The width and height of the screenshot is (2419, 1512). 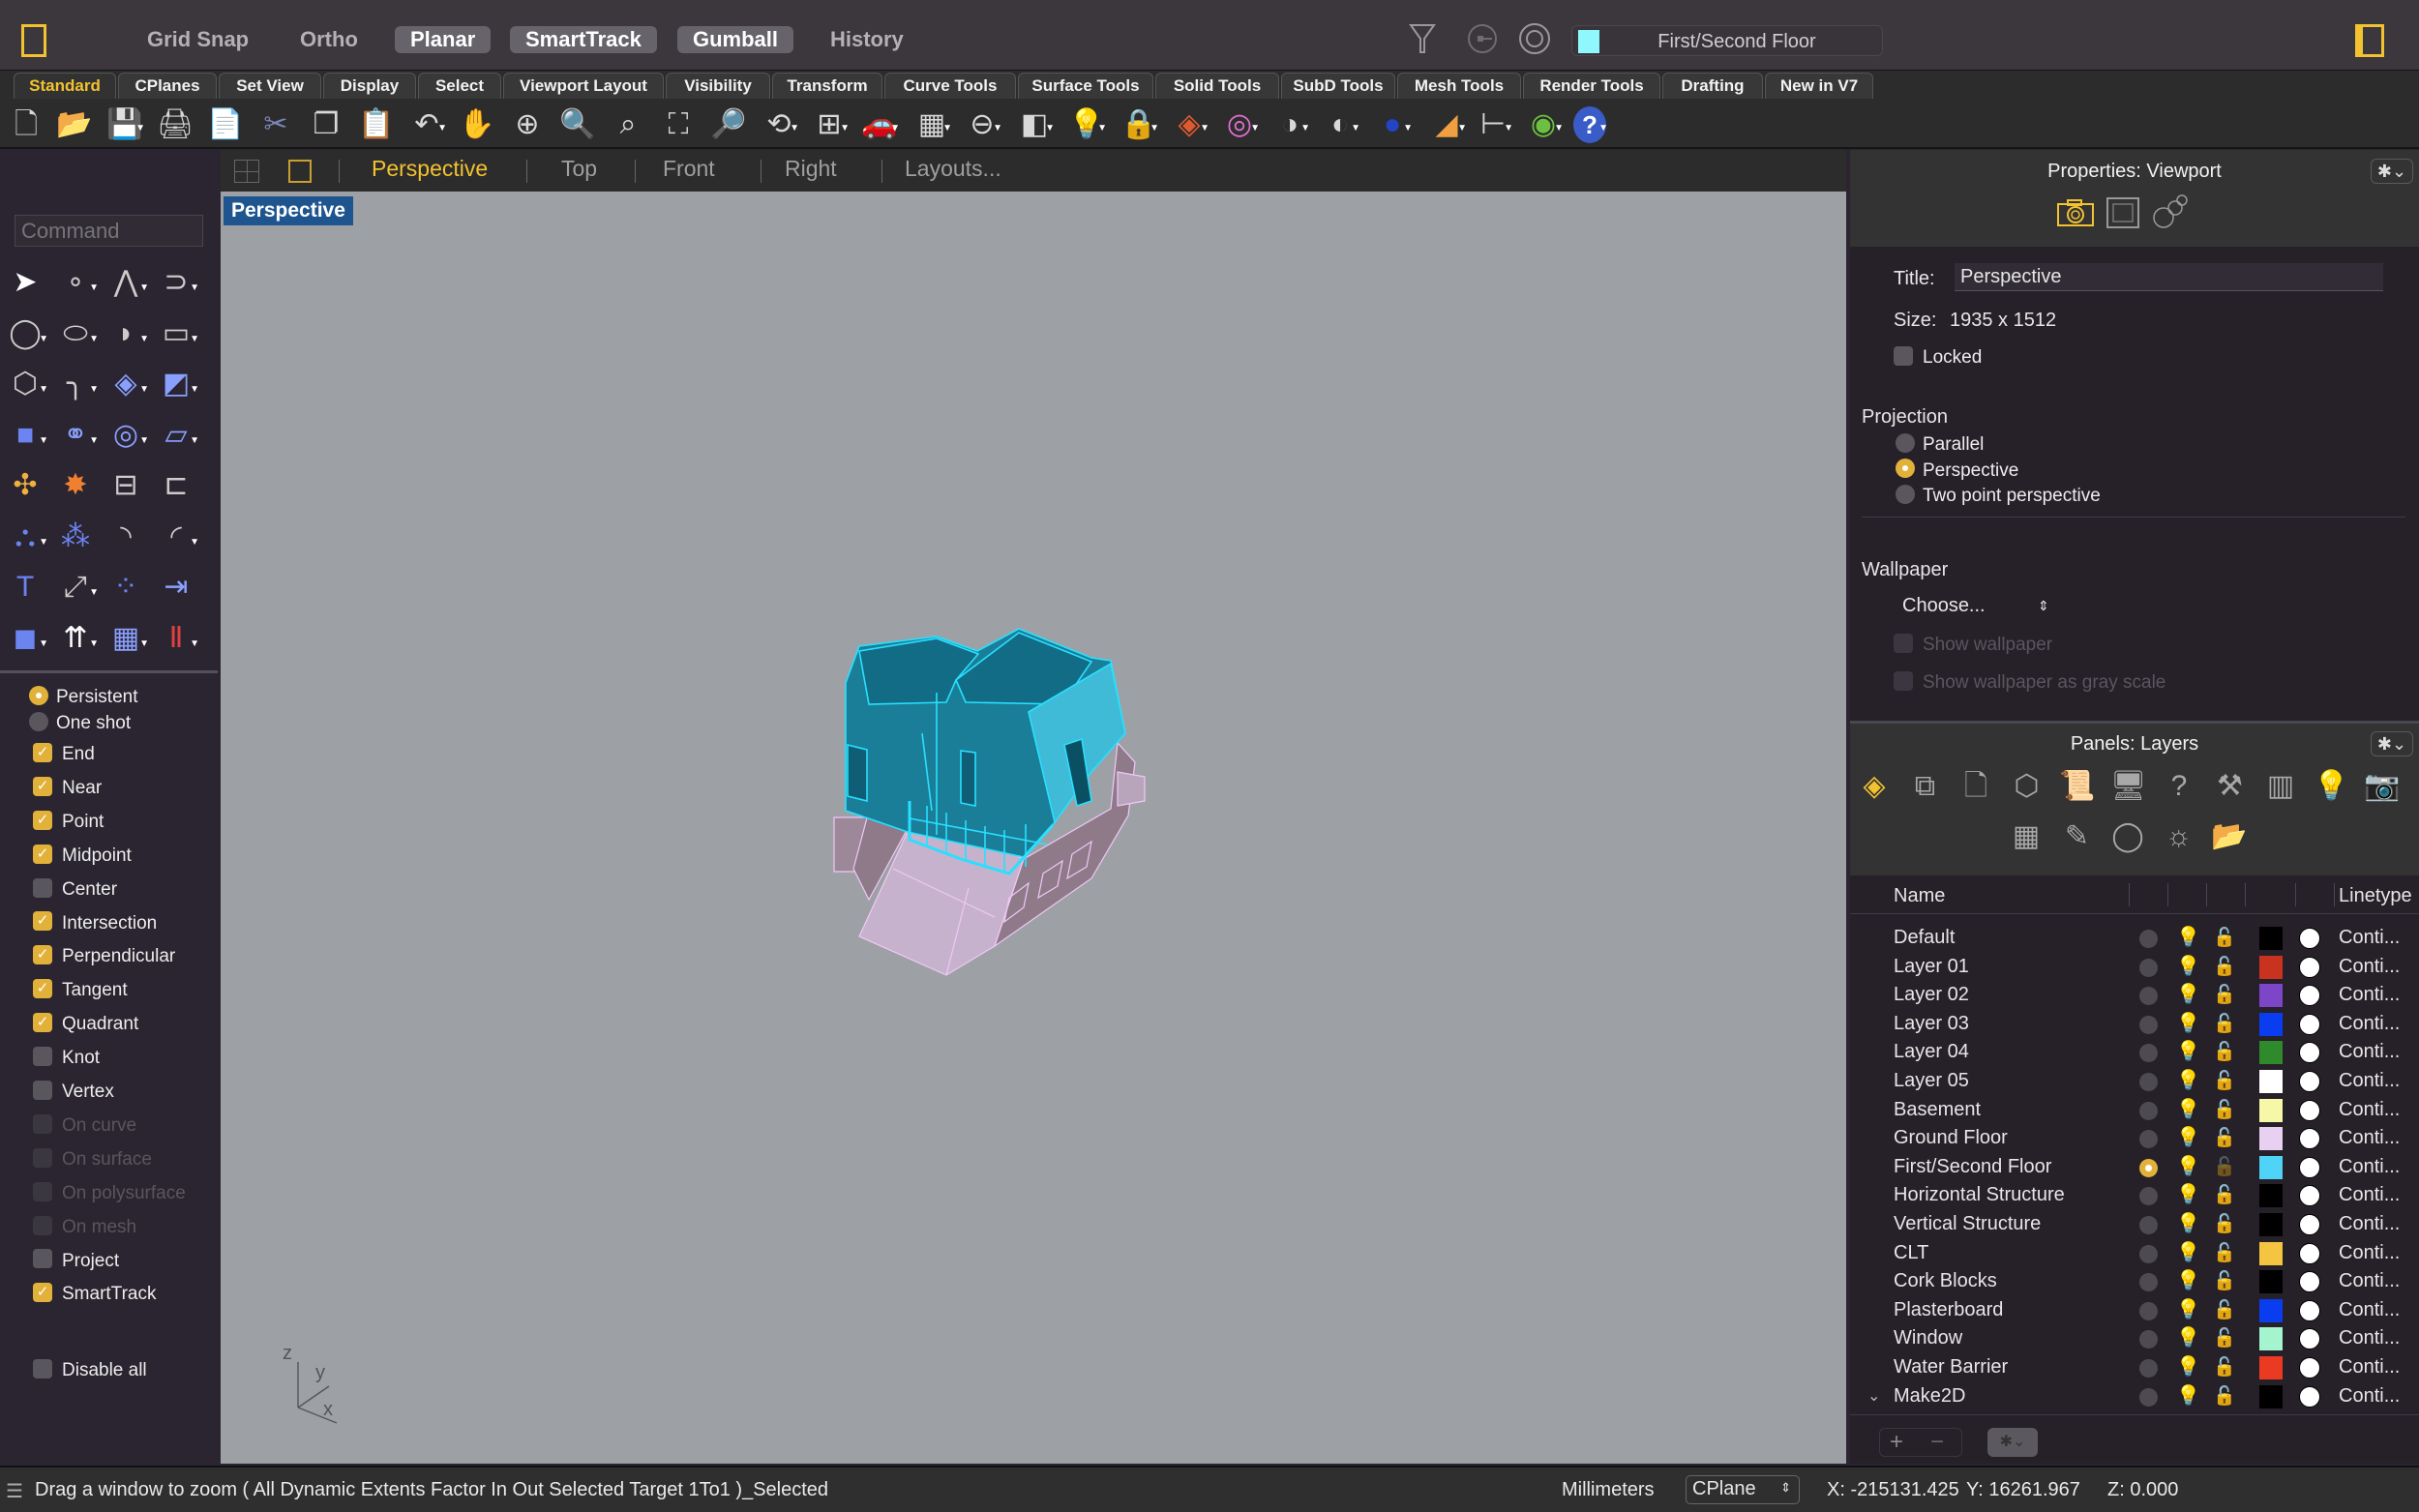 What do you see at coordinates (78, 435) in the screenshot?
I see `sphere-icon: ⚭ ▼` at bounding box center [78, 435].